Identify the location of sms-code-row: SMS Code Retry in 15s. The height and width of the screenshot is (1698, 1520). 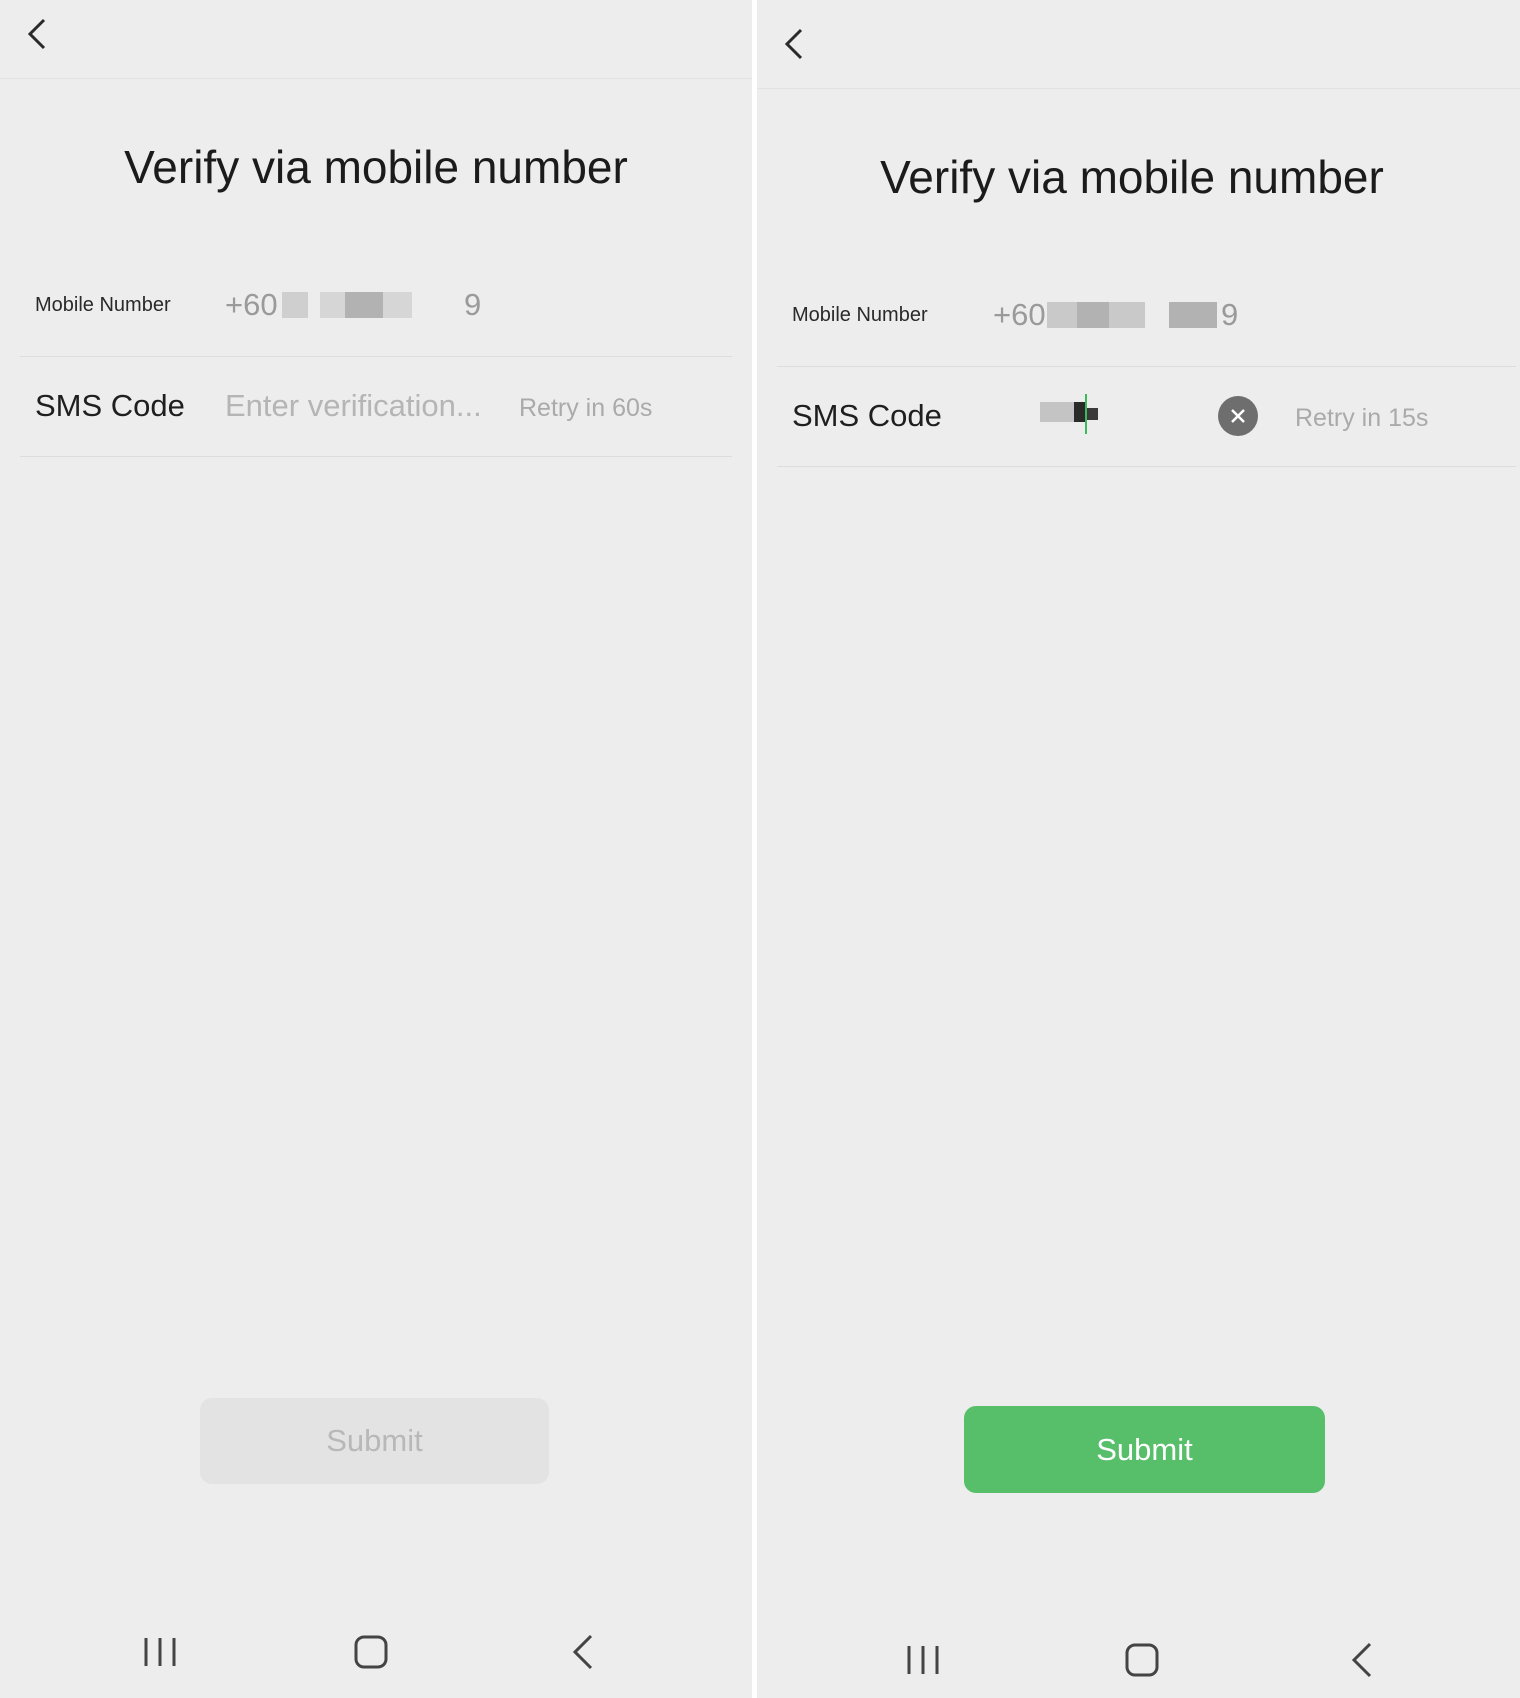
(1146, 416).